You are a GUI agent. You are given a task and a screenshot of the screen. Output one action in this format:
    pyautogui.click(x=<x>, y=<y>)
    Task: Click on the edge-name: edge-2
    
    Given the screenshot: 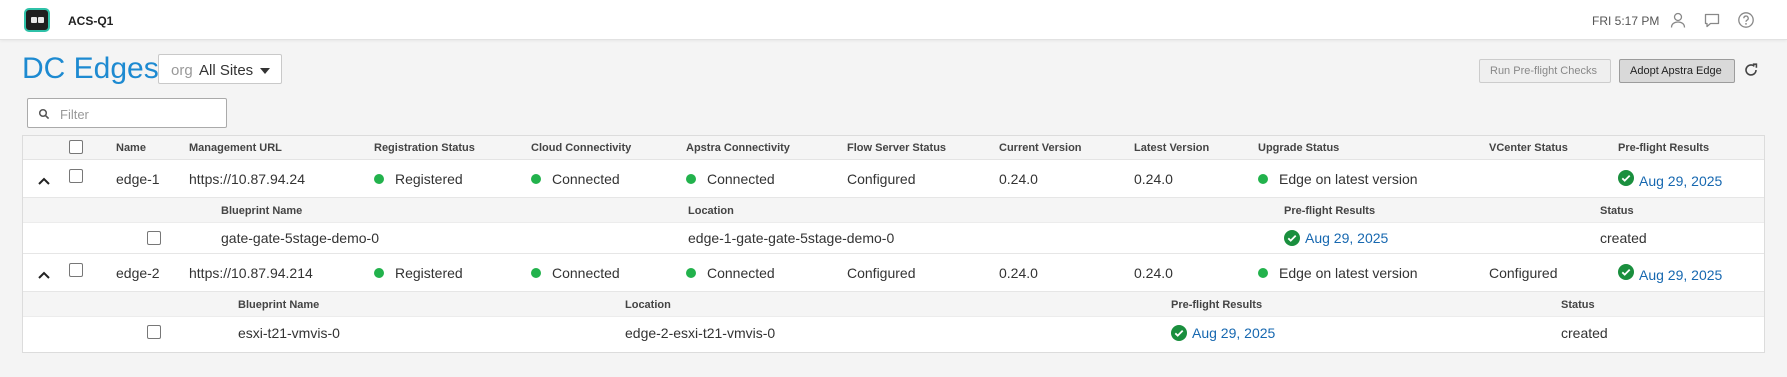 What is the action you would take?
    pyautogui.click(x=138, y=273)
    